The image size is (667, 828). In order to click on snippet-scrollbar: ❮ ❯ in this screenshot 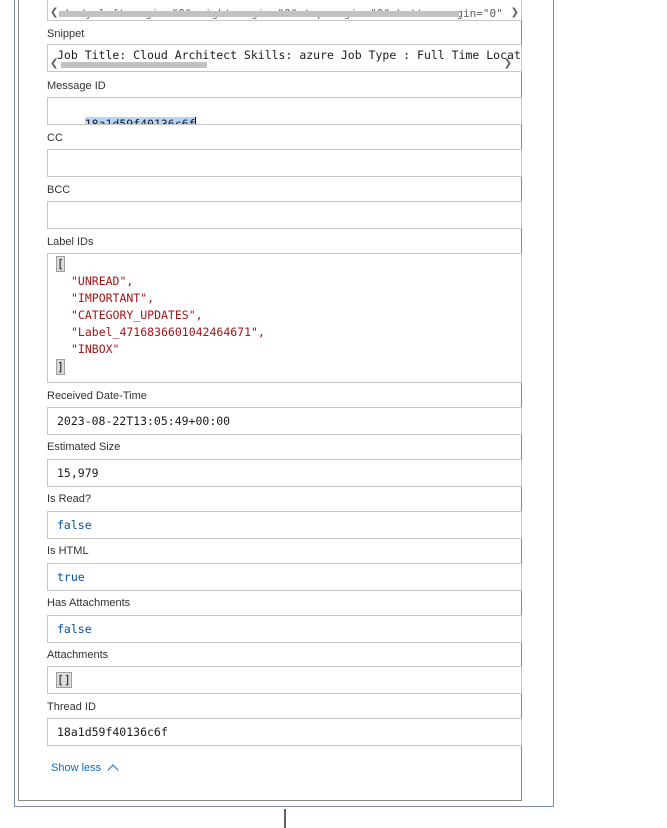, I will do `click(284, 64)`.